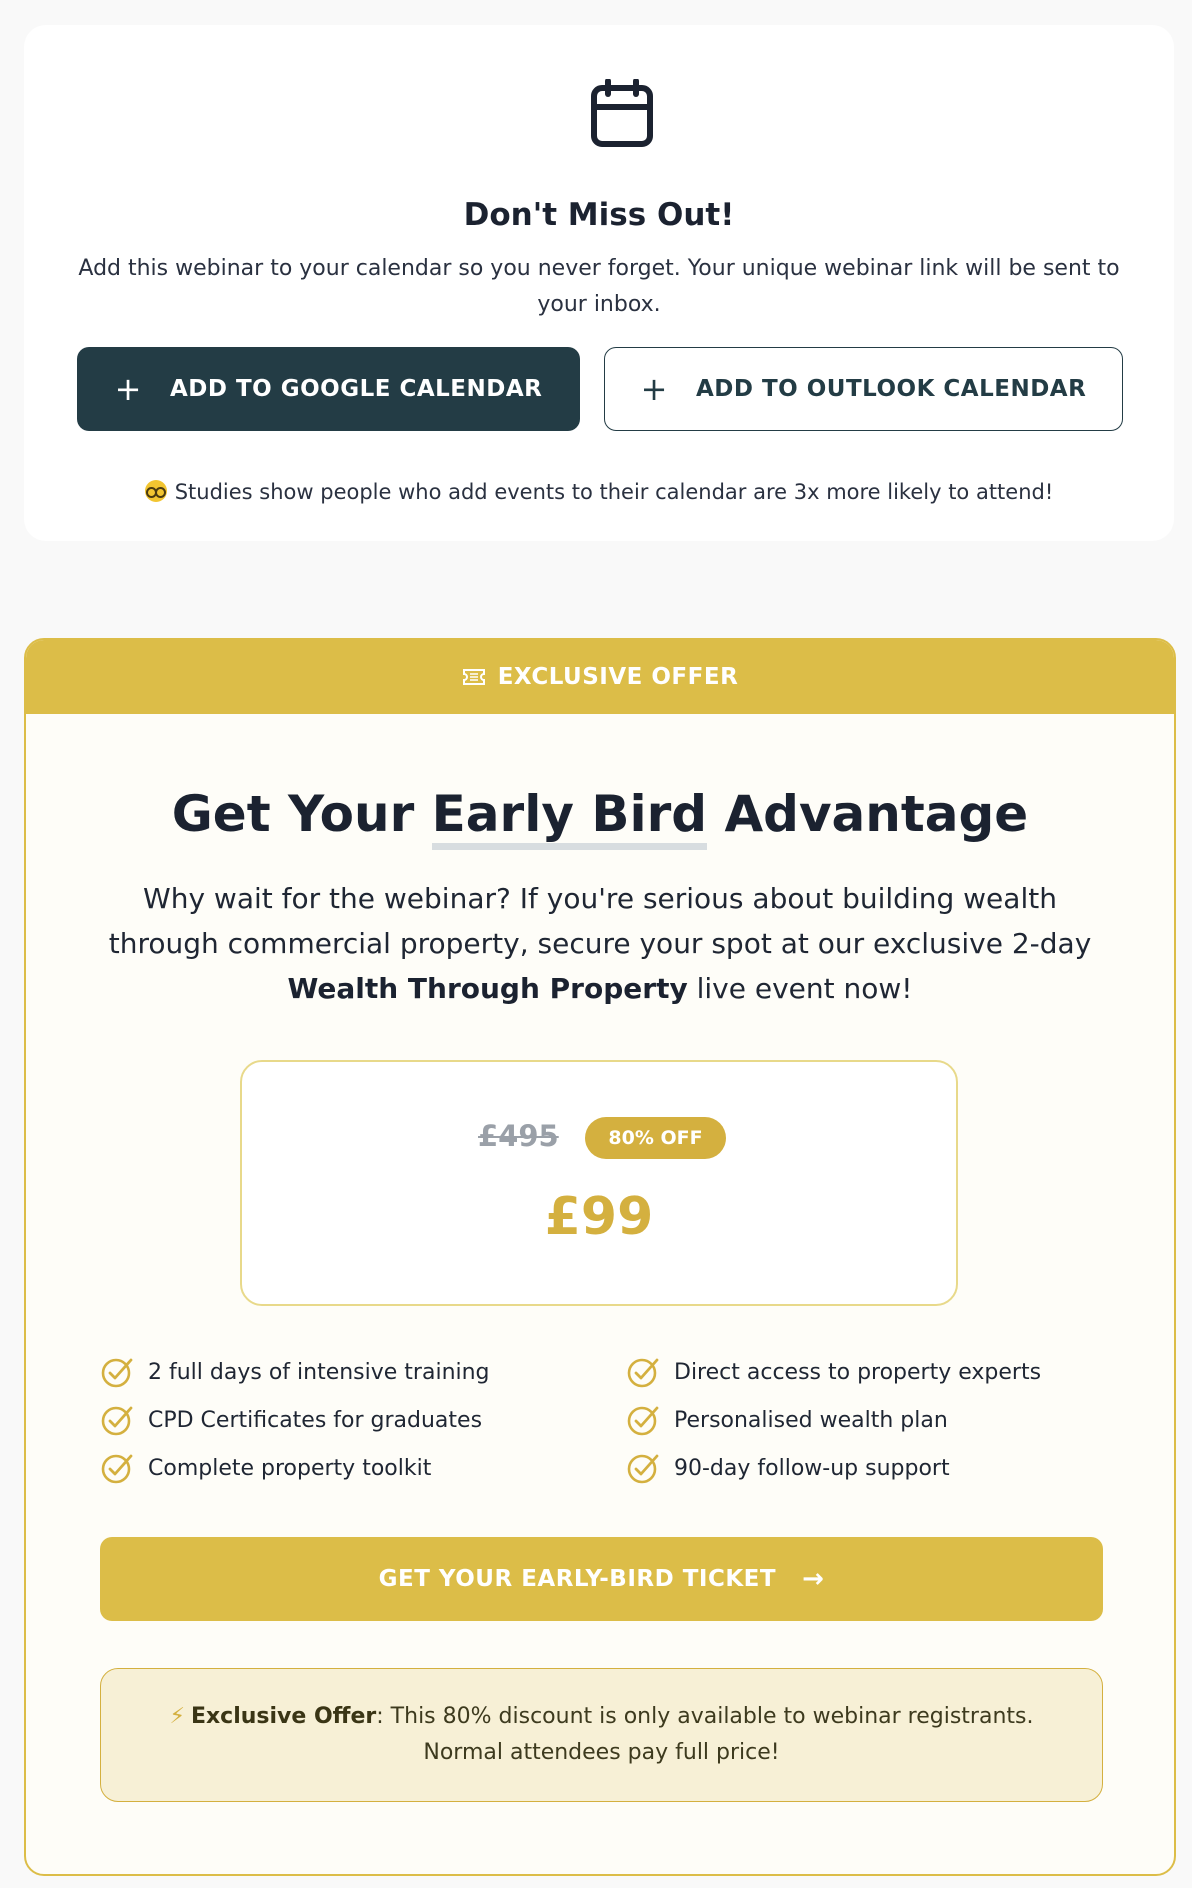 This screenshot has height=1888, width=1192. Describe the element at coordinates (569, 817) in the screenshot. I see `offer-title-highlight: Early Bird` at that location.